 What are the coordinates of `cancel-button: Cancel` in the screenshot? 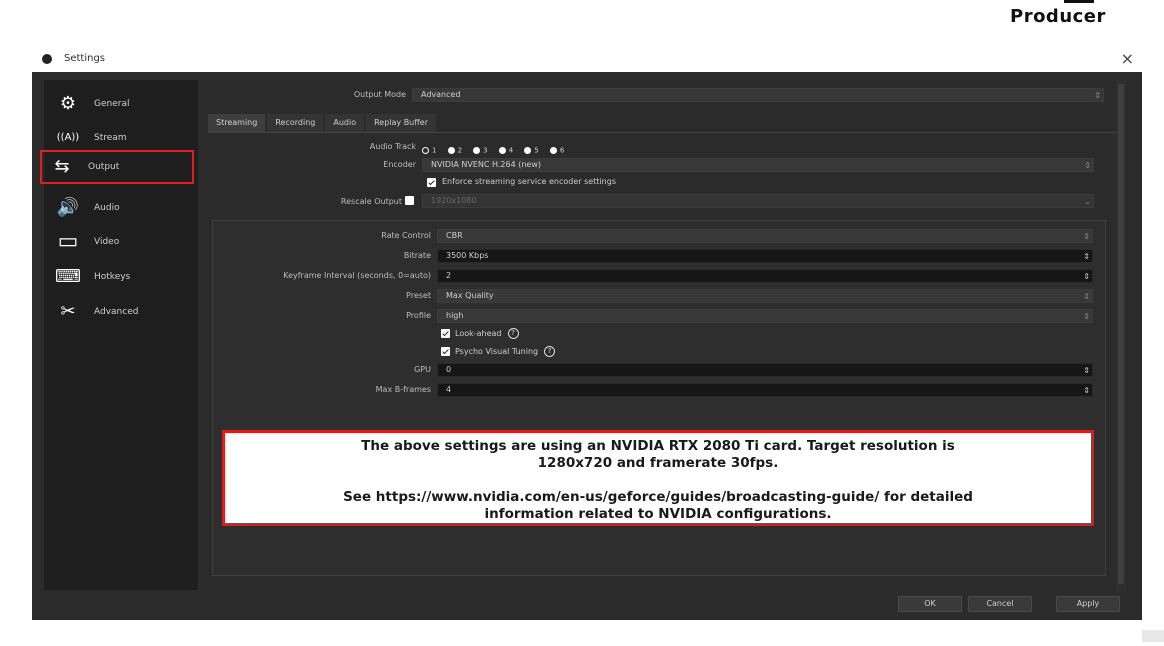 It's located at (1000, 604).